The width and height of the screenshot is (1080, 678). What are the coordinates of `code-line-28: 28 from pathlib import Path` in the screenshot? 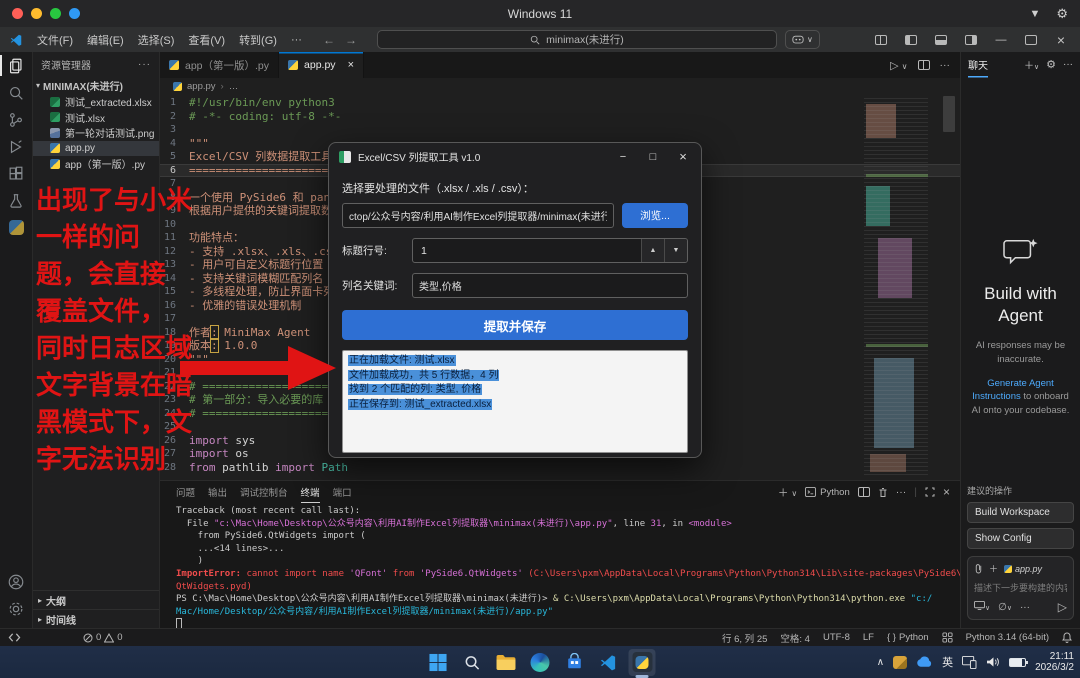 It's located at (560, 468).